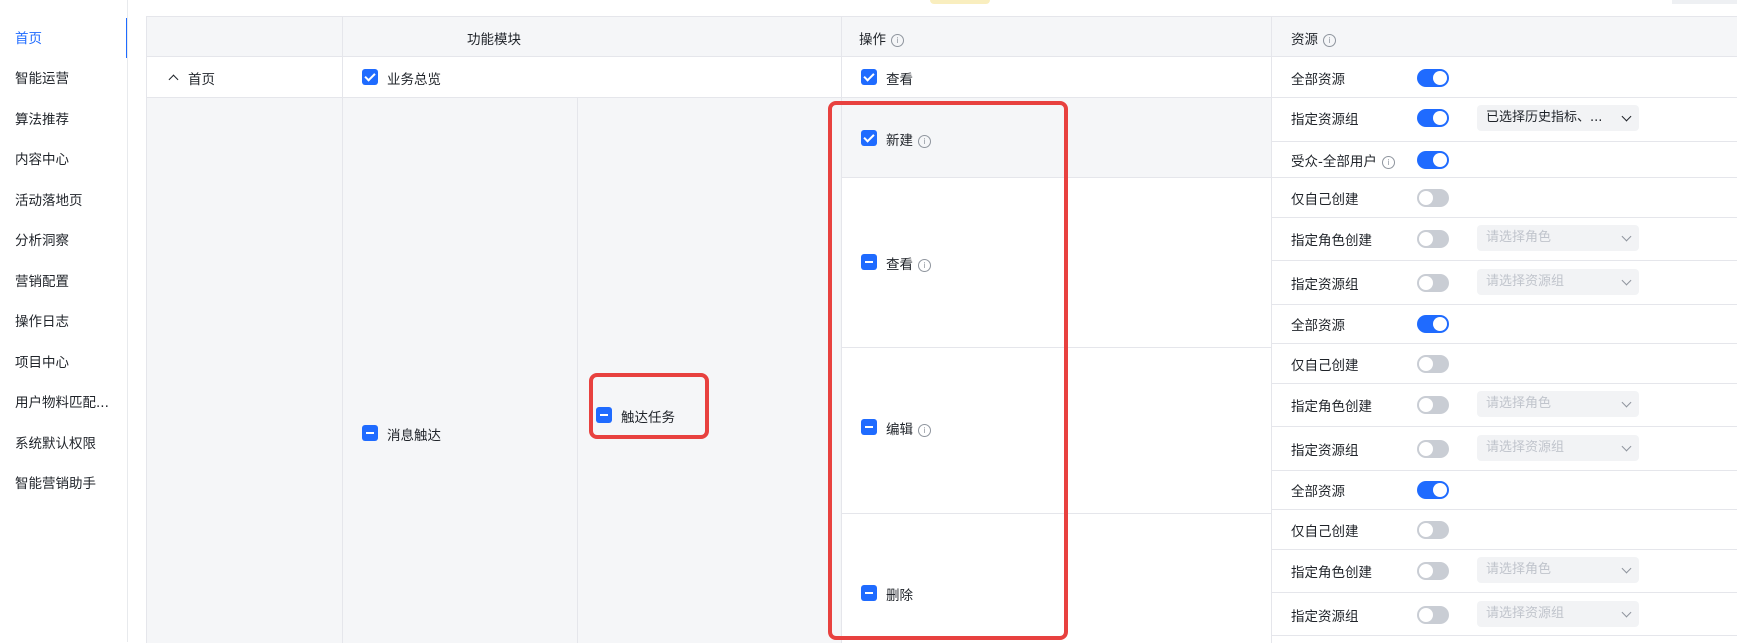 This screenshot has height=643, width=1737. Describe the element at coordinates (899, 80) in the screenshot. I see `operation-home-view: 查看` at that location.